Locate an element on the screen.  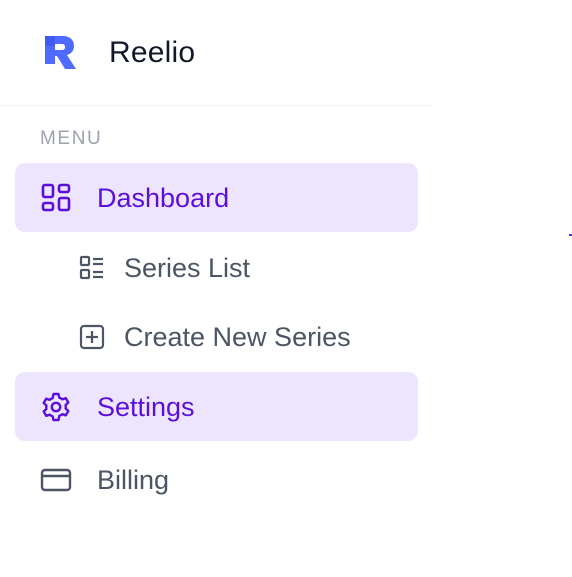
grid-icon is located at coordinates (56, 197).